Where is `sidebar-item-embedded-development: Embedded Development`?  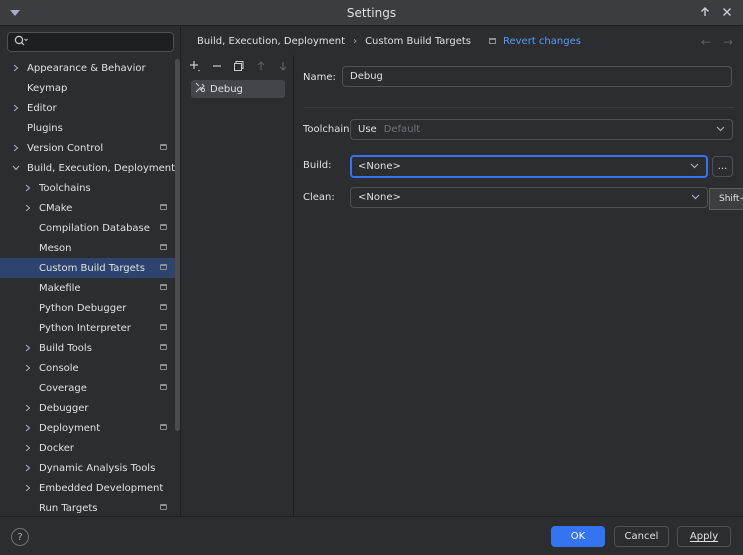 sidebar-item-embedded-development: Embedded Development is located at coordinates (90, 488).